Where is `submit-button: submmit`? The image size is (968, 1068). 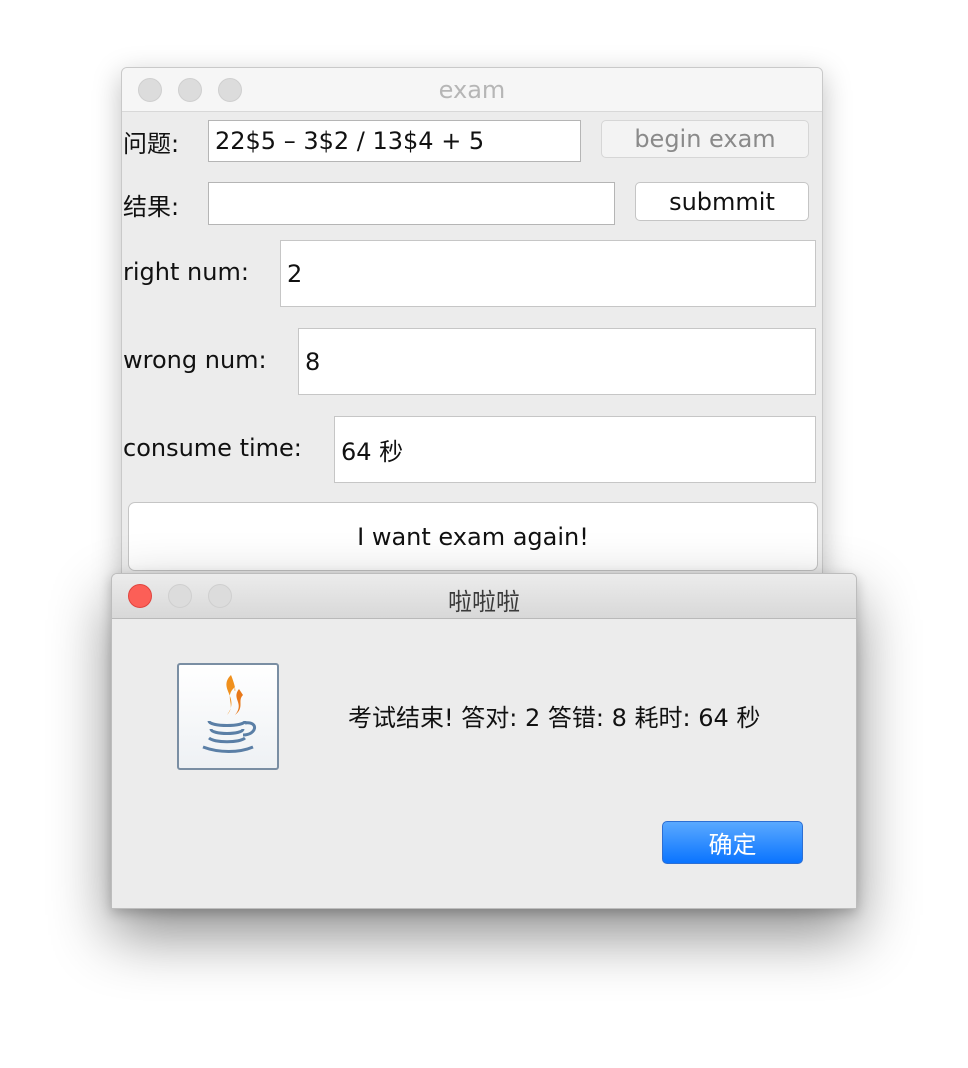
submit-button: submmit is located at coordinates (722, 201).